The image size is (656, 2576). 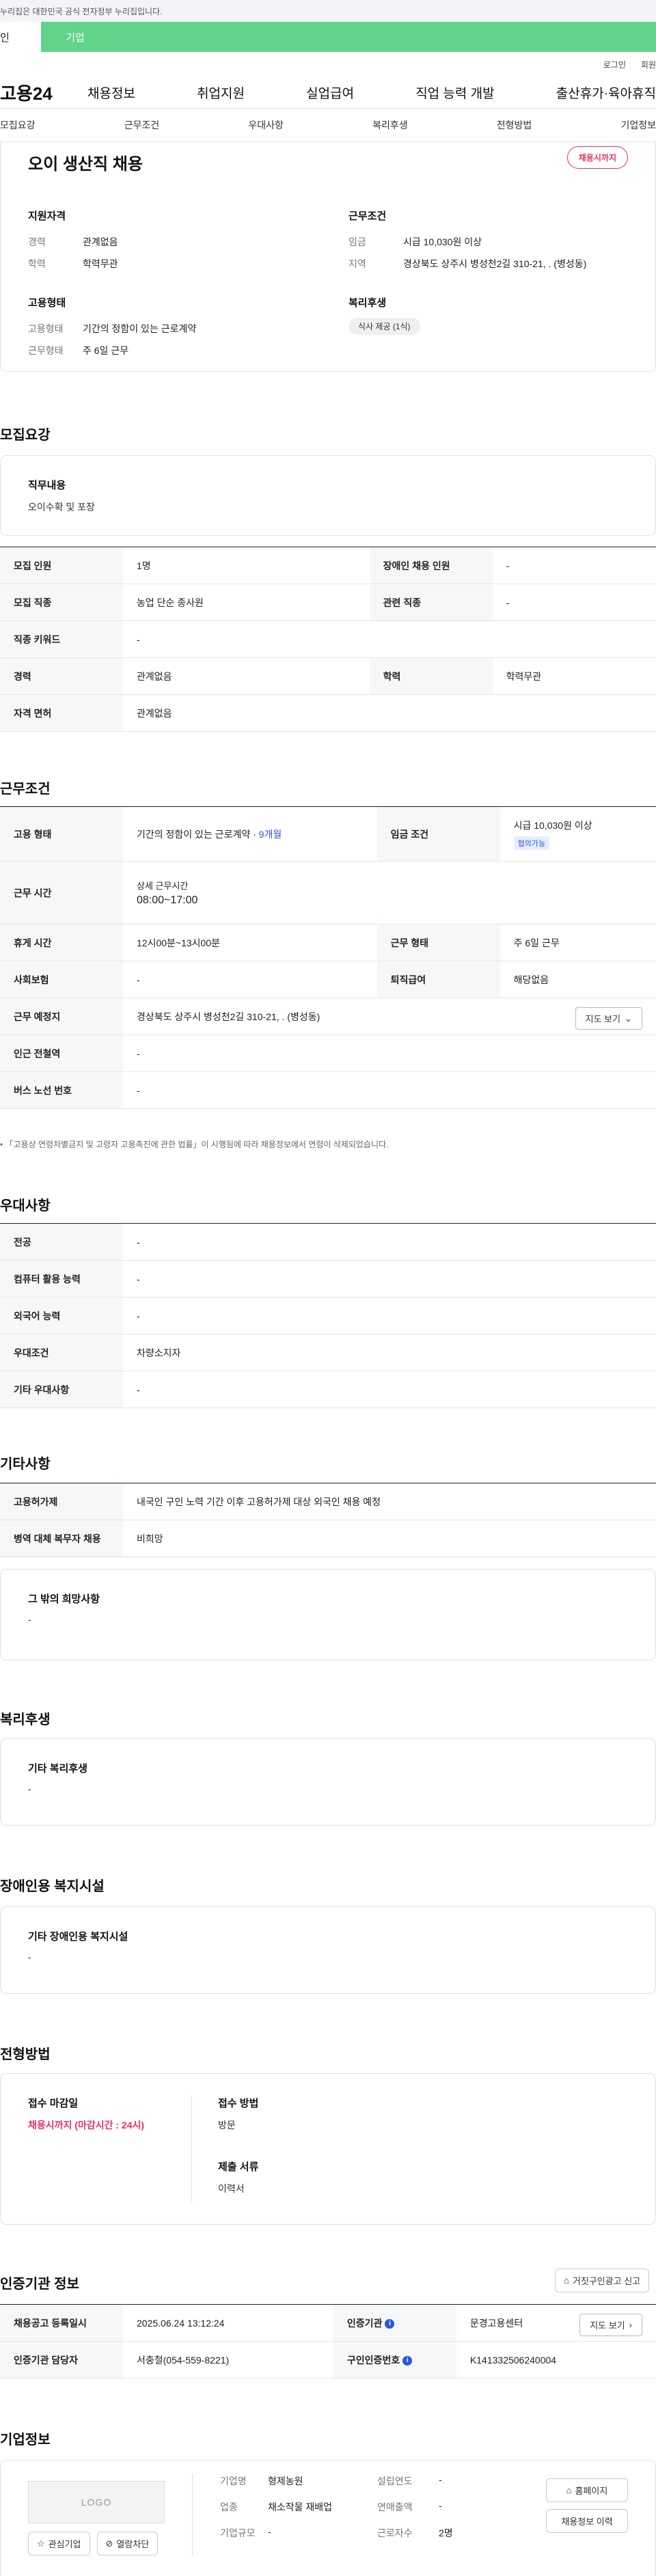 I want to click on tab-individual: 인, so click(x=20, y=37).